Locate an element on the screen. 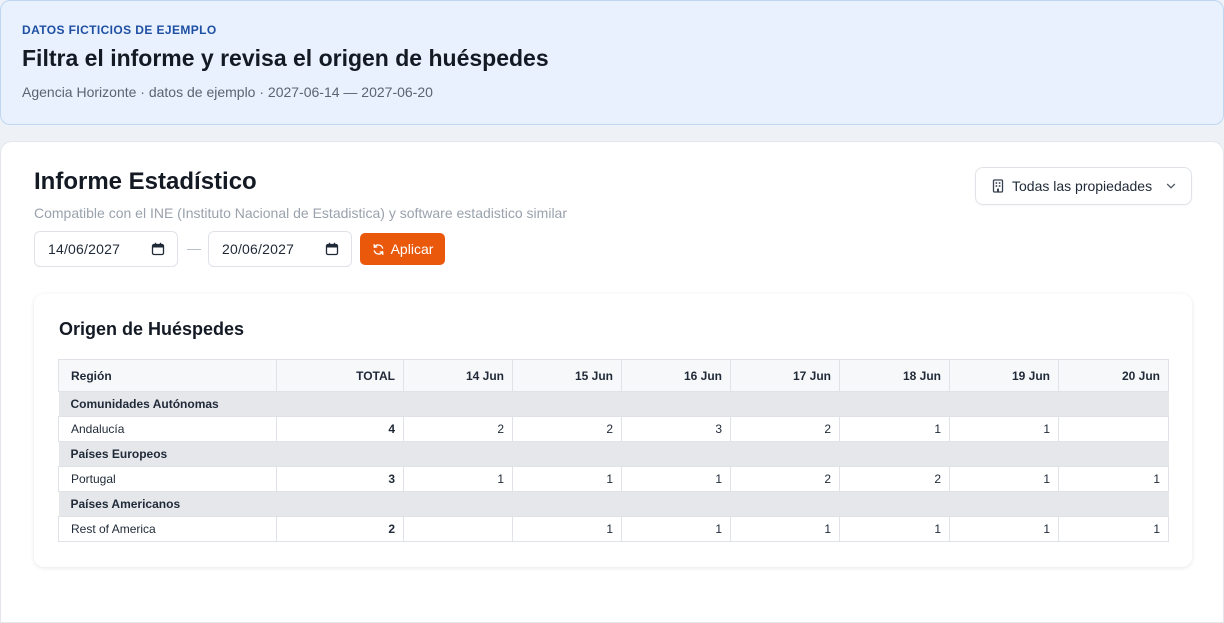  date-from-input: 14/06/2027 is located at coordinates (106, 249).